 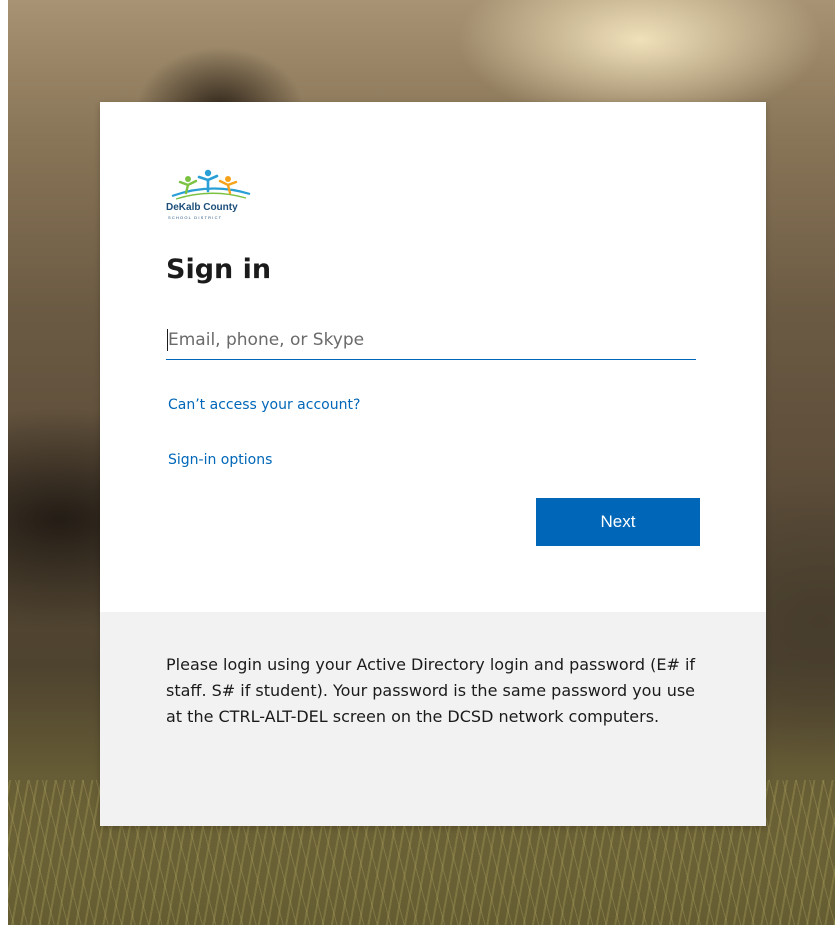 I want to click on next-button: Next, so click(x=618, y=522).